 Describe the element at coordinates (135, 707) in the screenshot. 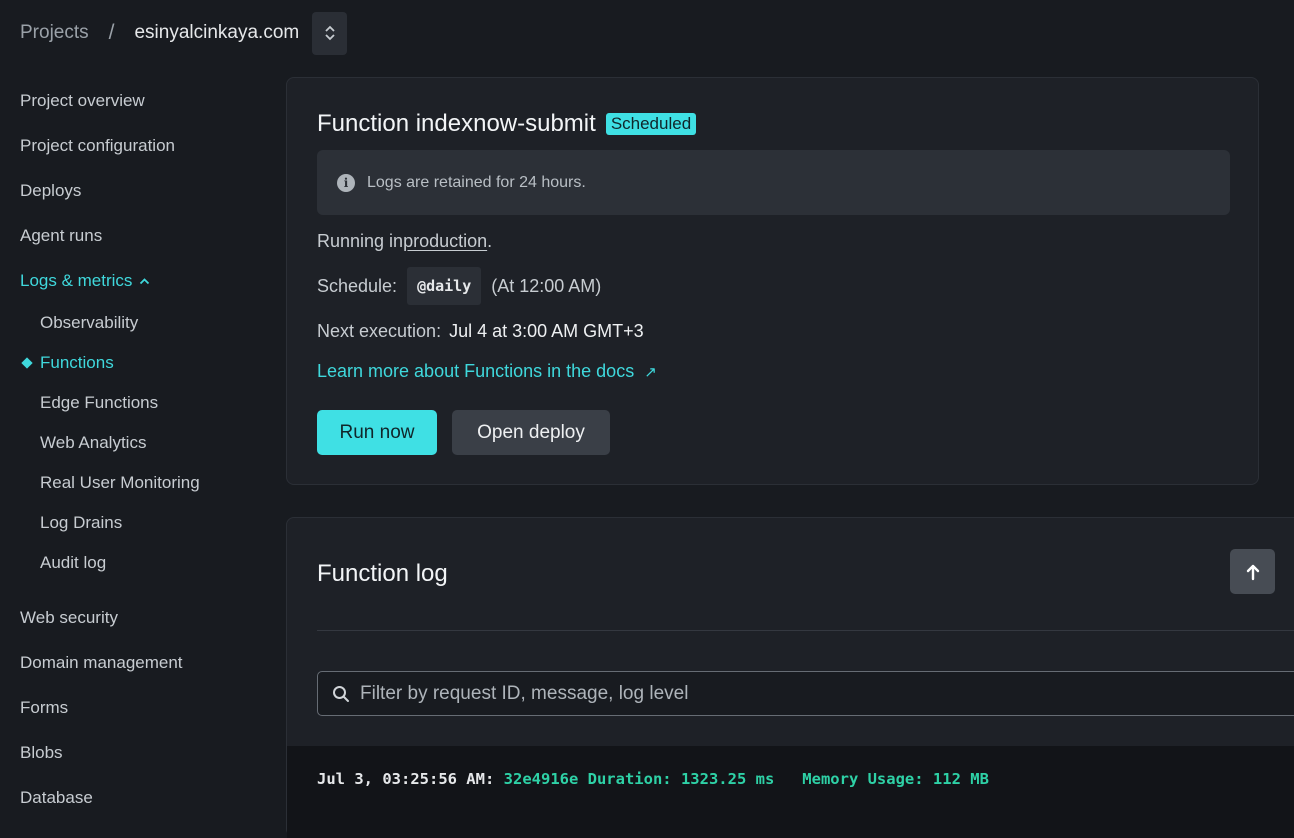

I see `sidebar-item-forms: Forms` at that location.